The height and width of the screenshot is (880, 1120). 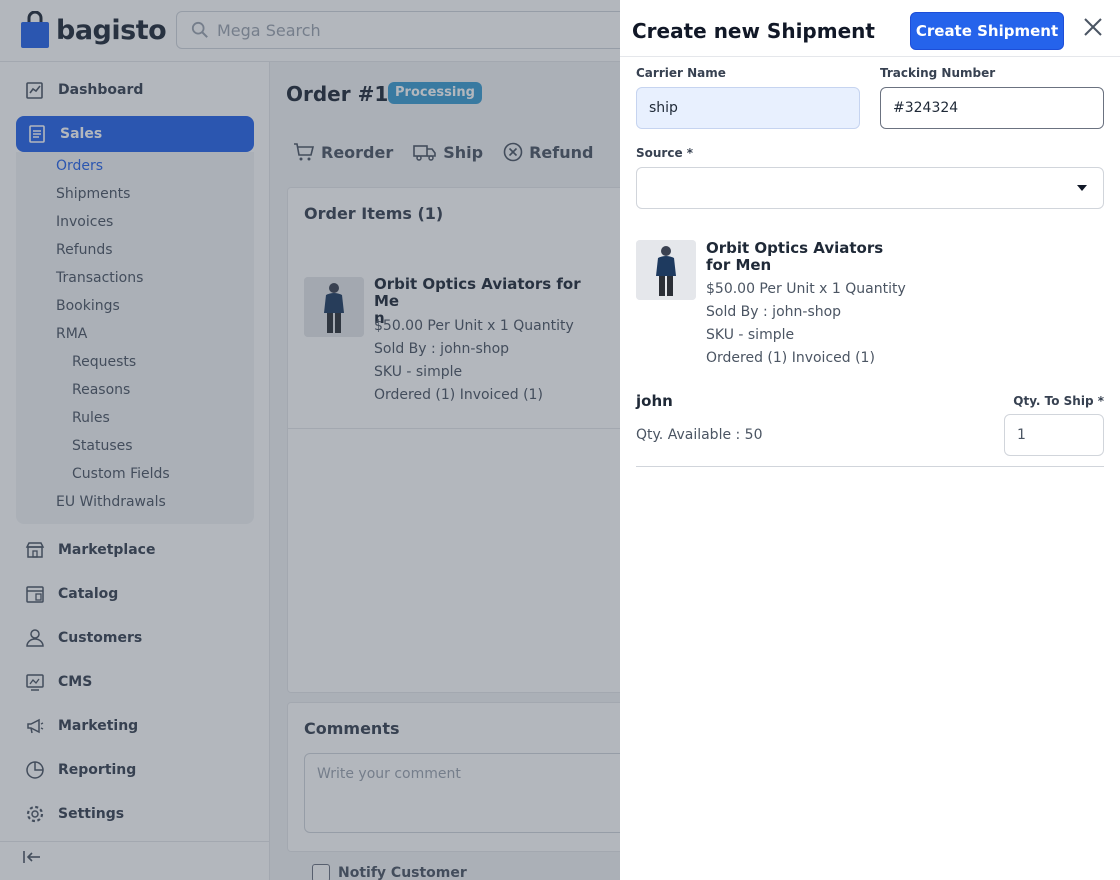 What do you see at coordinates (748, 108) in the screenshot?
I see `carrier-name-input` at bounding box center [748, 108].